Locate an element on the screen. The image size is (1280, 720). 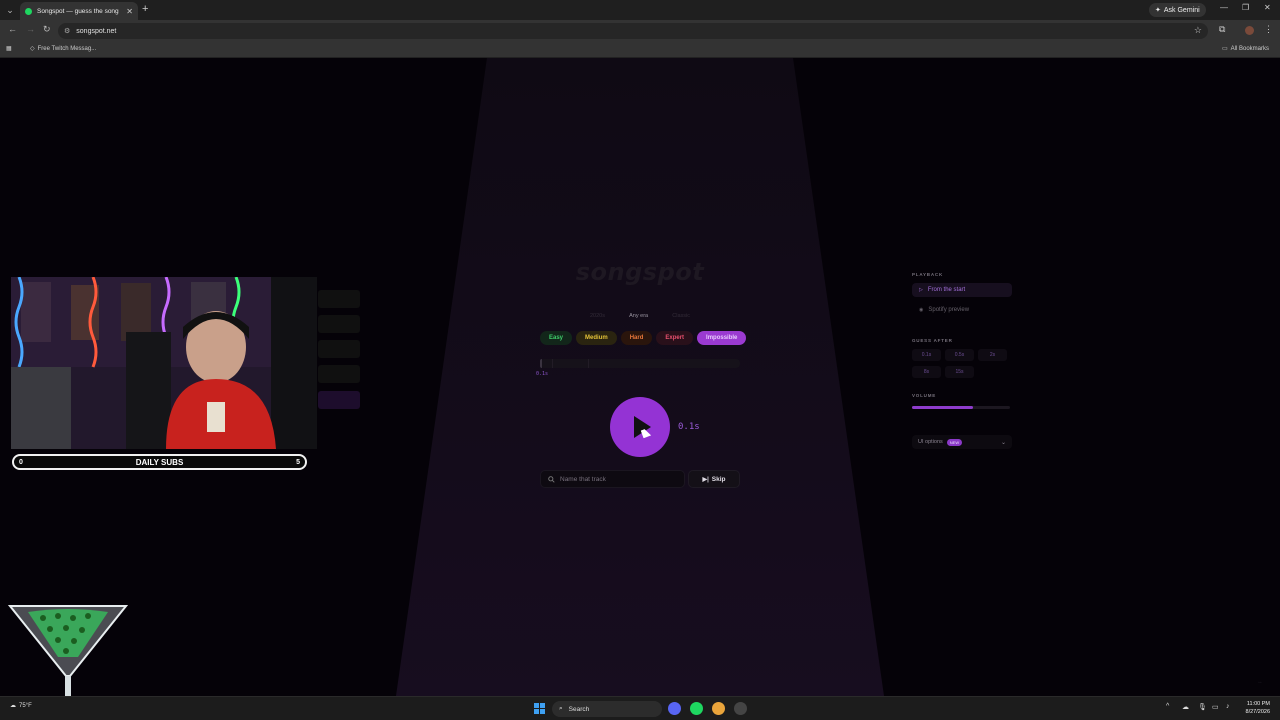
era-option-2020s: 2020s is located at coordinates (597, 316).